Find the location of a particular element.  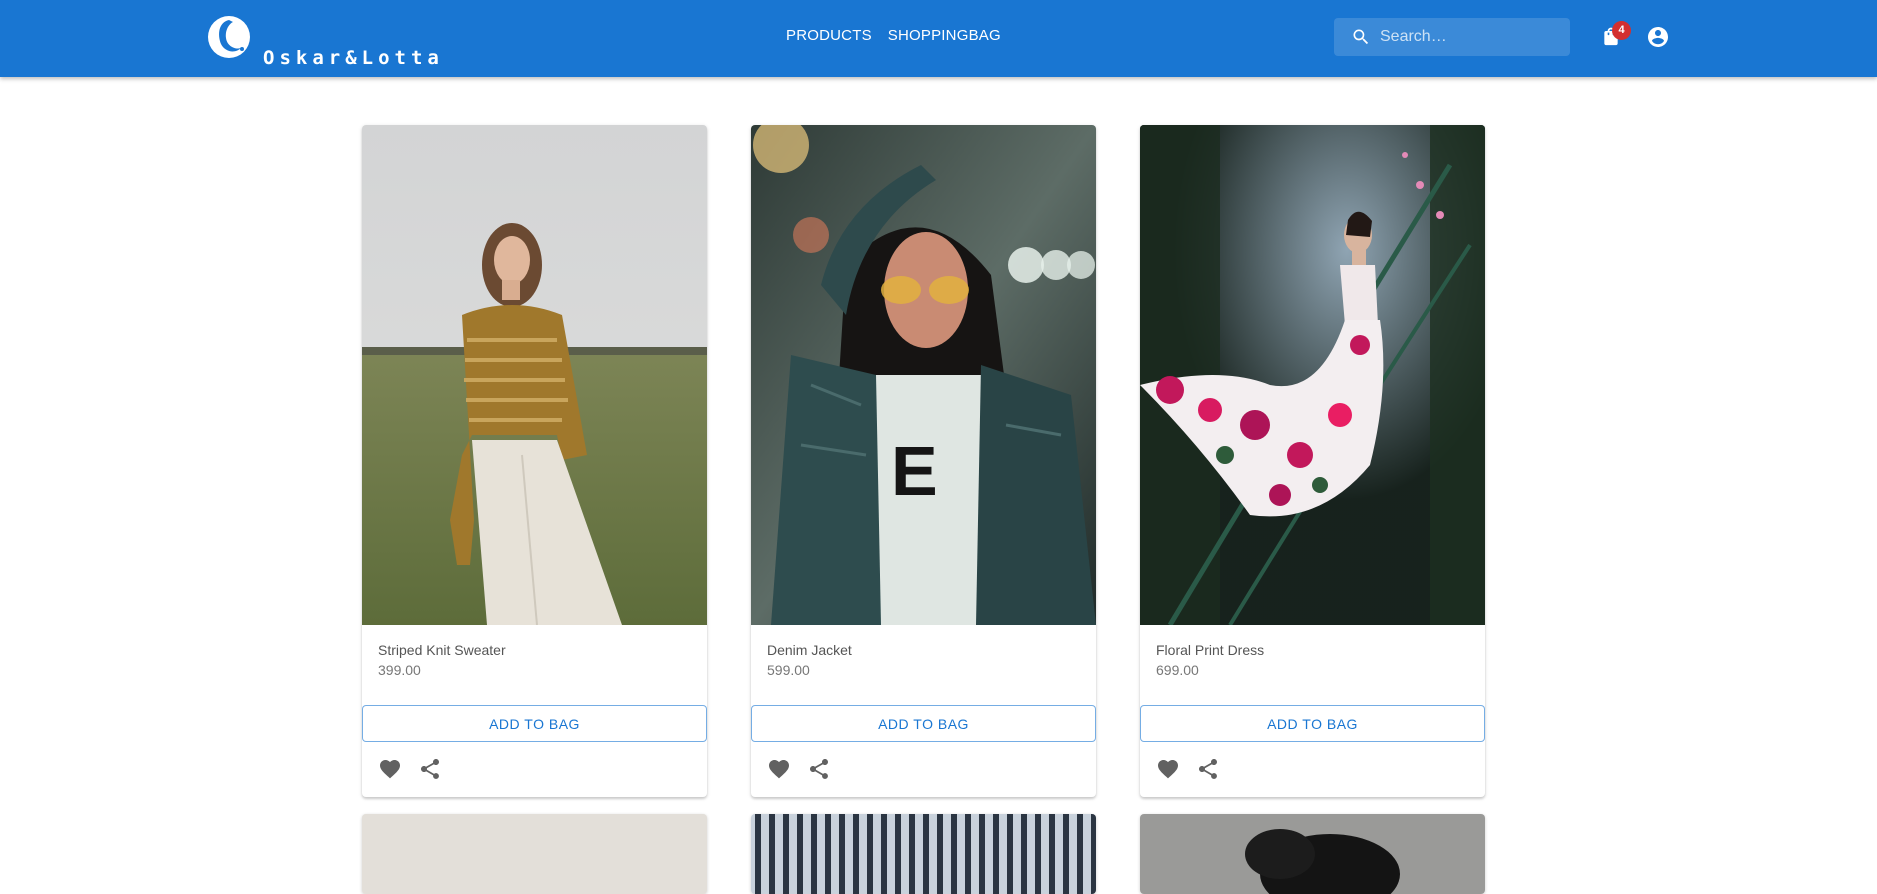

shopping-bag-button: 4 is located at coordinates (1614, 36).